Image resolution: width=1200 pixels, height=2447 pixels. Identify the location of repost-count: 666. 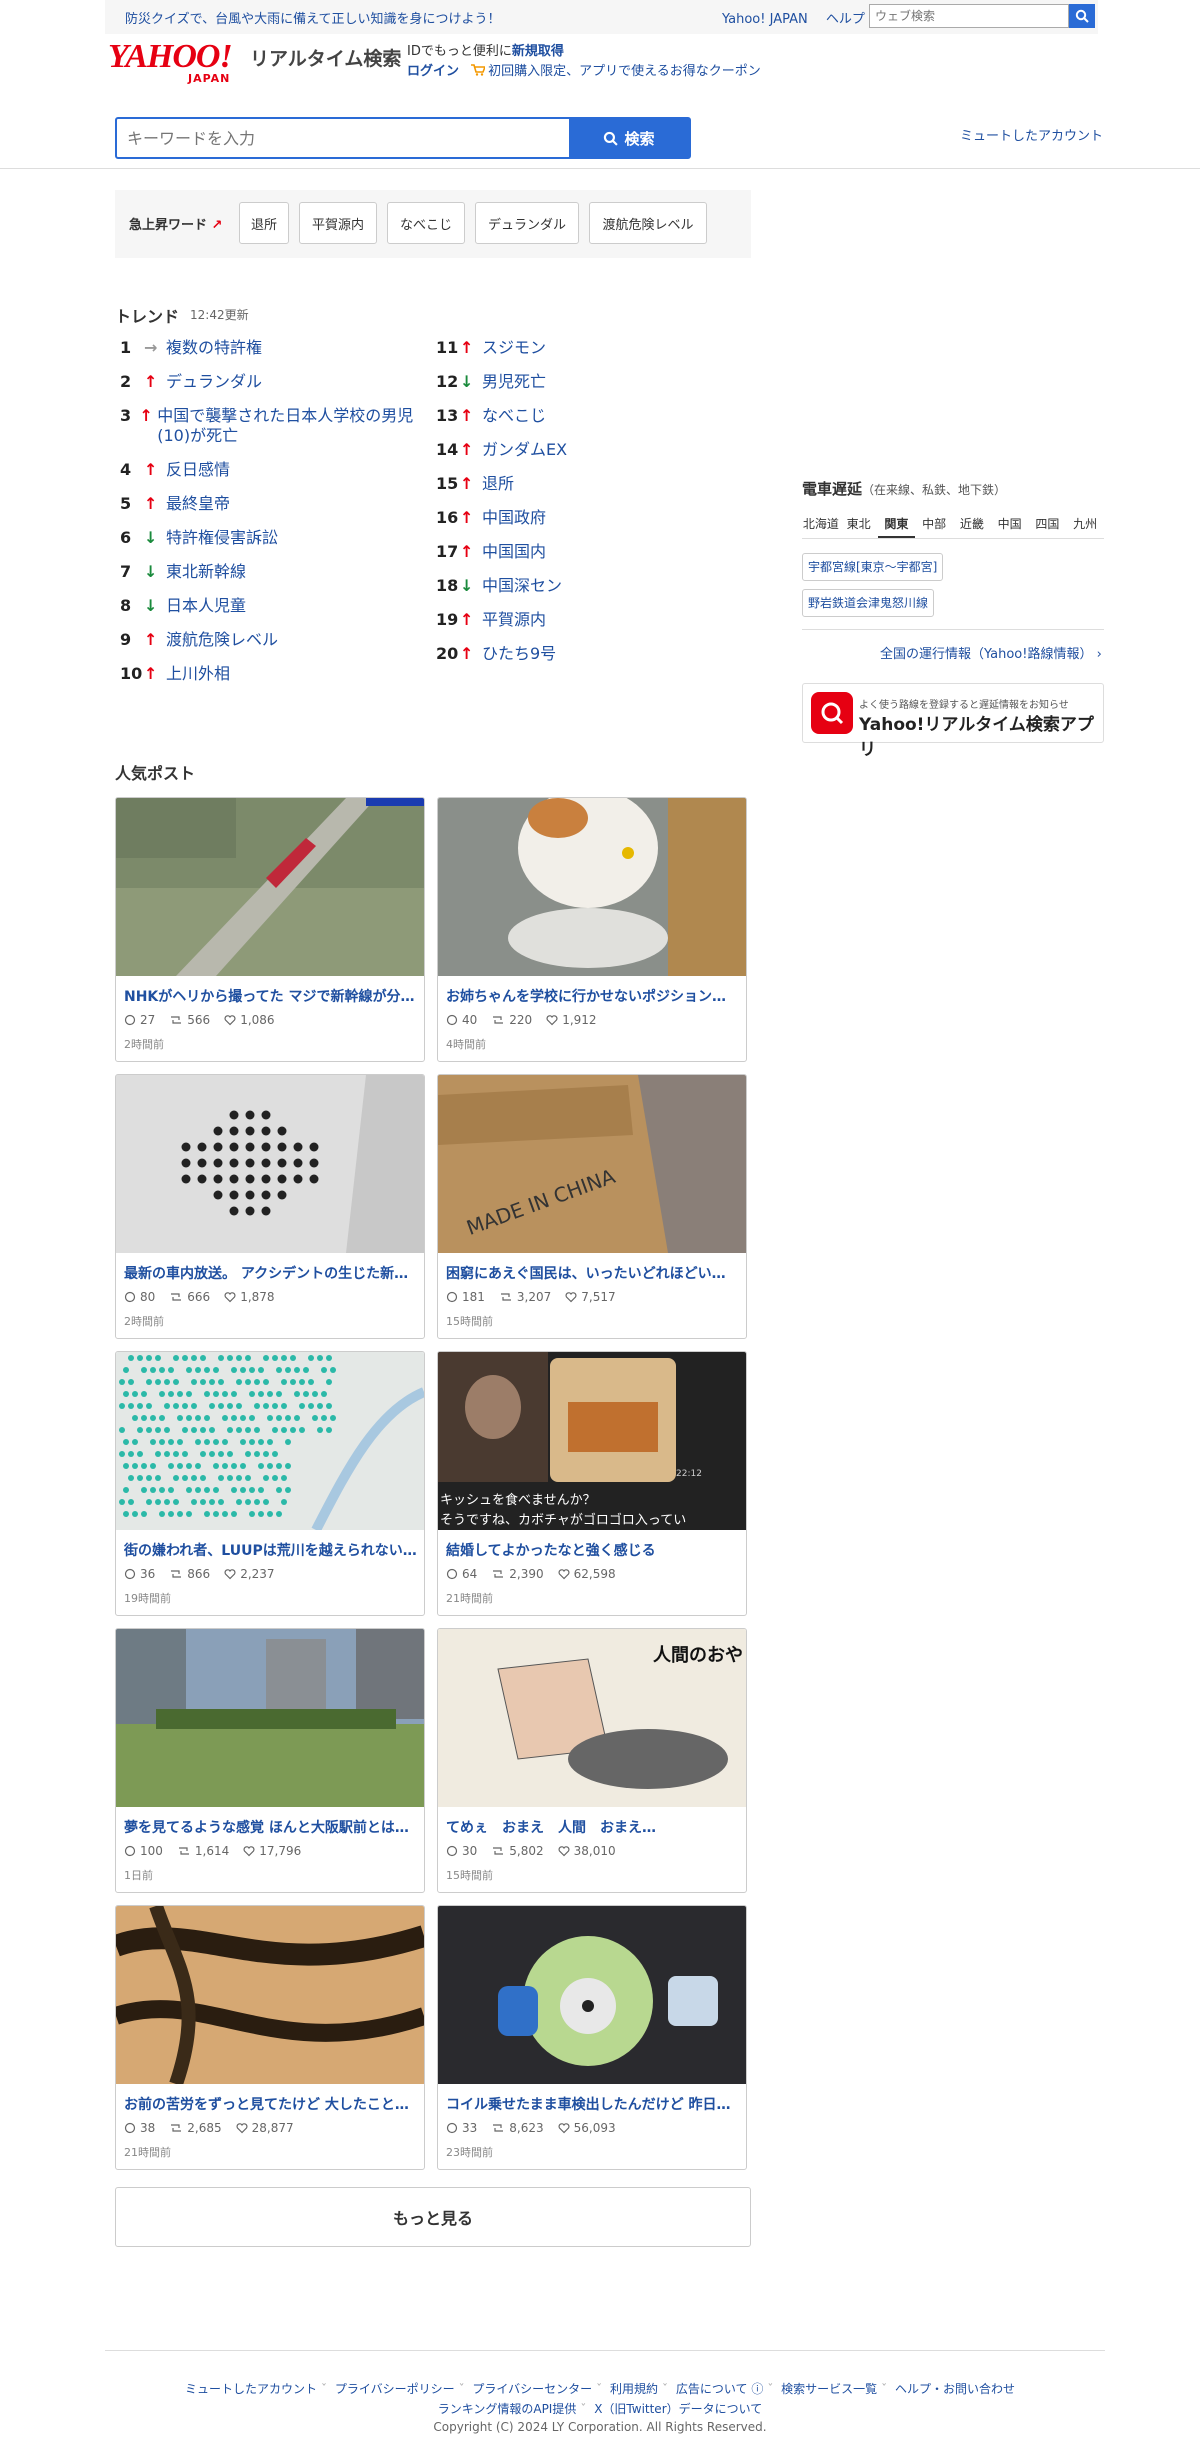
(189, 1297).